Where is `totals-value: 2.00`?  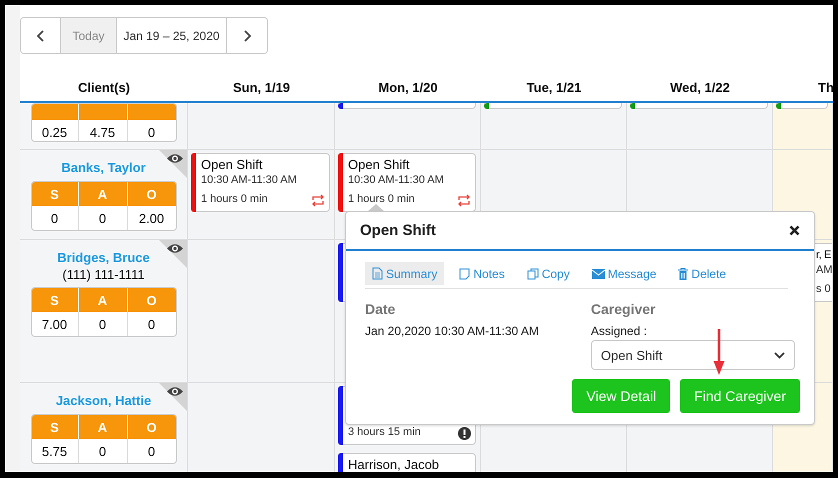
totals-value: 2.00 is located at coordinates (152, 219).